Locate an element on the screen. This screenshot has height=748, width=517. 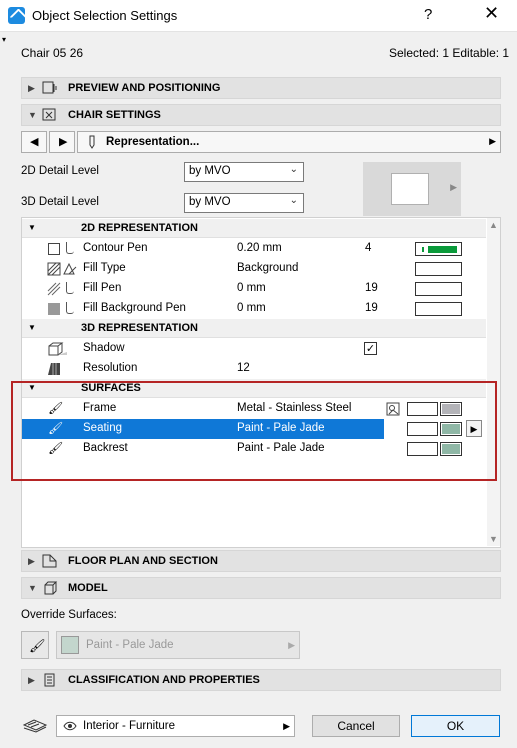
pen-marker is located at coordinates (423, 249).